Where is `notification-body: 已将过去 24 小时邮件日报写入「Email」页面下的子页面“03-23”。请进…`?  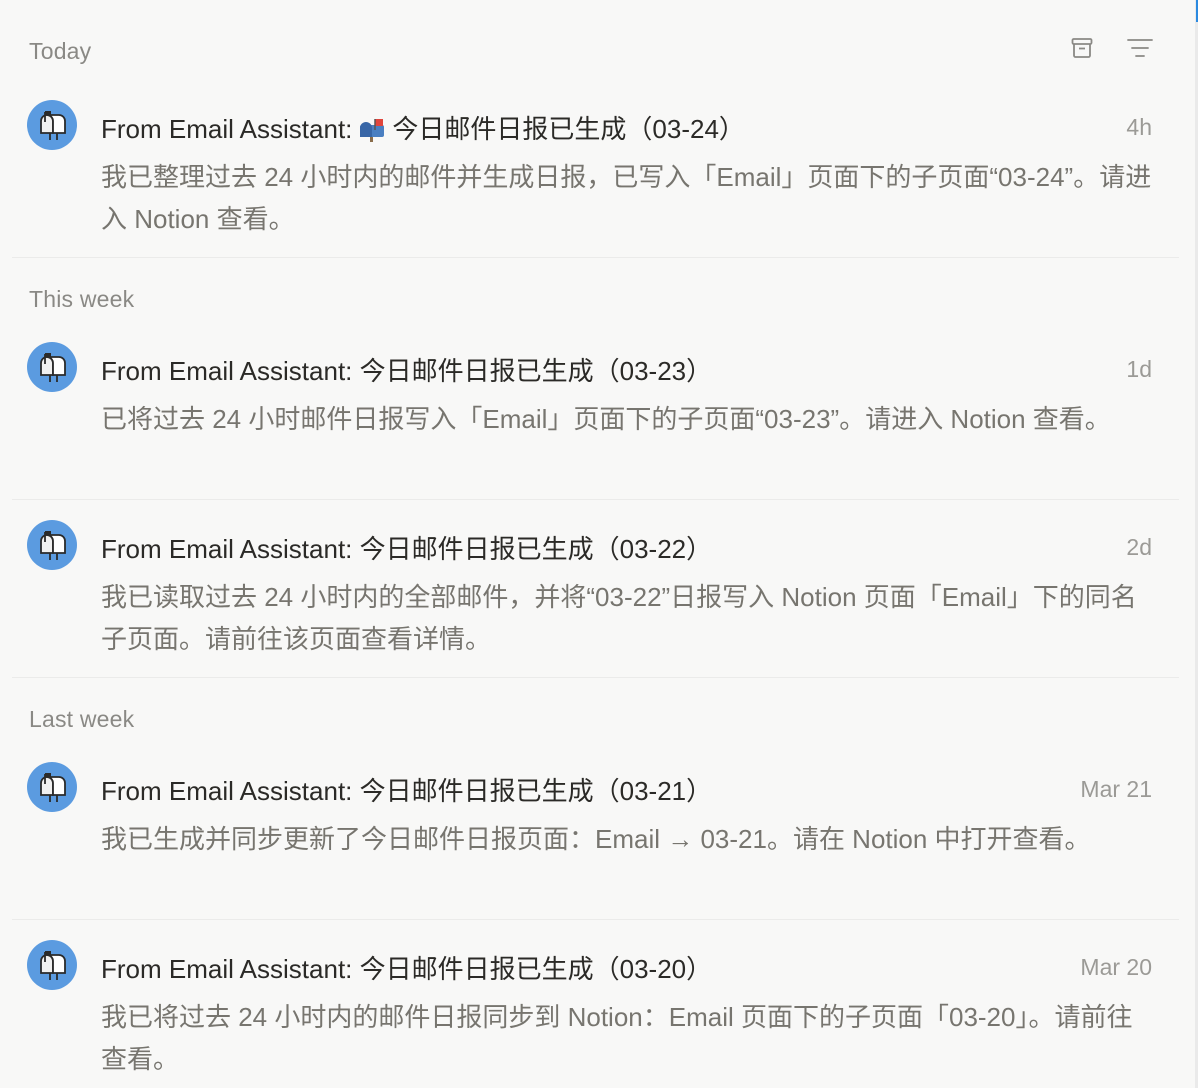 notification-body: 已将过去 24 小时邮件日报写入「Email」页面下的子页面“03-23”。请进… is located at coordinates (606, 419).